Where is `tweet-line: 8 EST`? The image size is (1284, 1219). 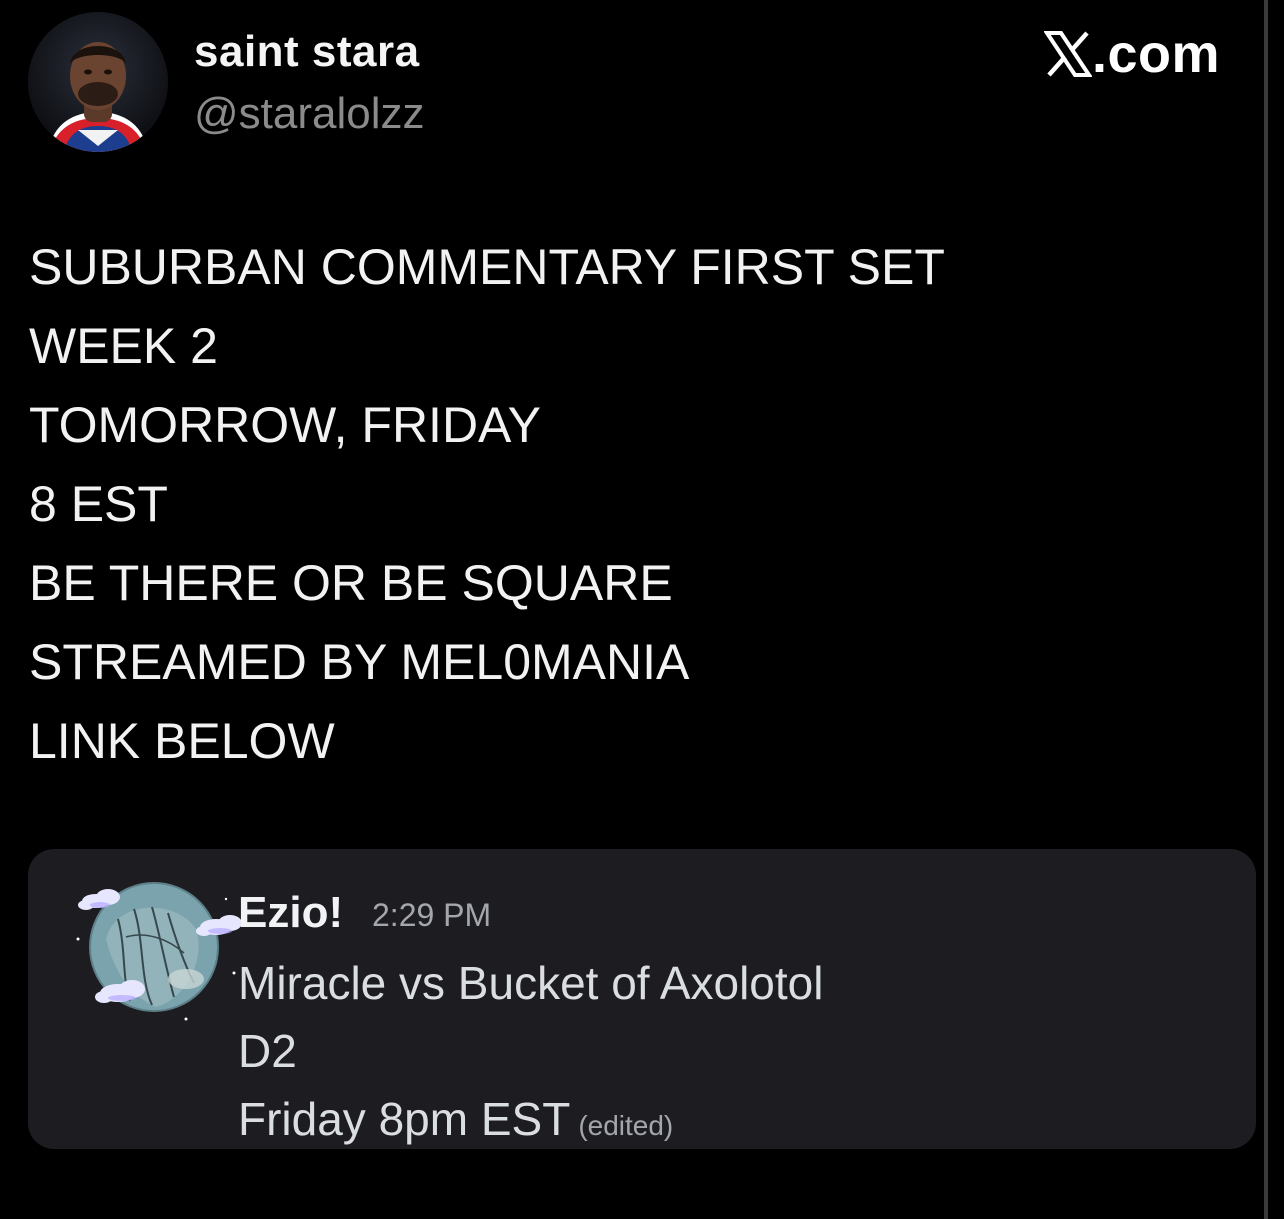 tweet-line: 8 EST is located at coordinates (98, 504).